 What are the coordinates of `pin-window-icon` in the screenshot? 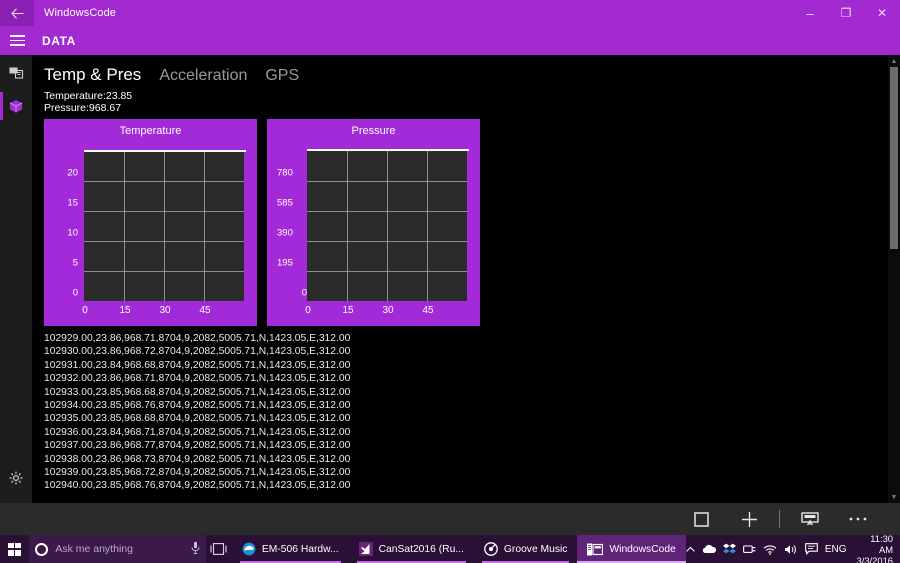 It's located at (810, 519).